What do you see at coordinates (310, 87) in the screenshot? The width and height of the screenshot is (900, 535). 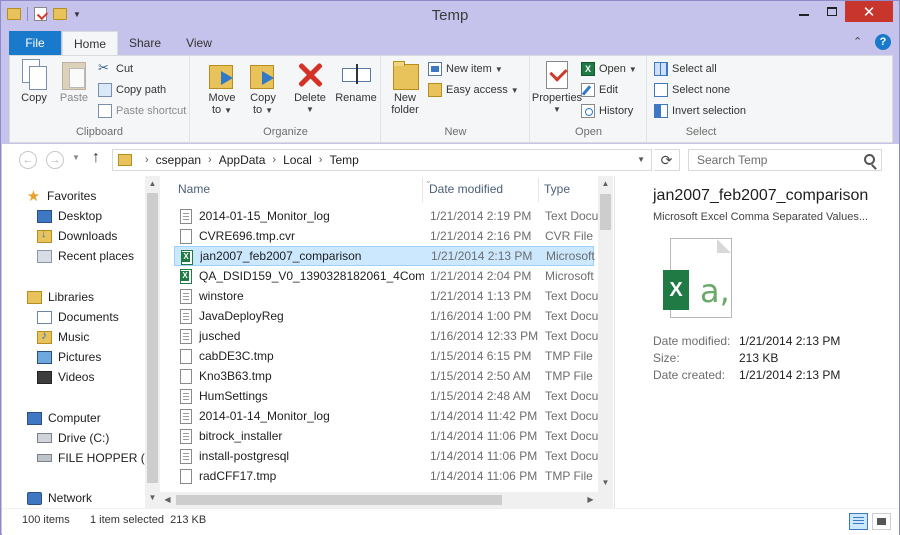 I see `delete-button: Delete ▼` at bounding box center [310, 87].